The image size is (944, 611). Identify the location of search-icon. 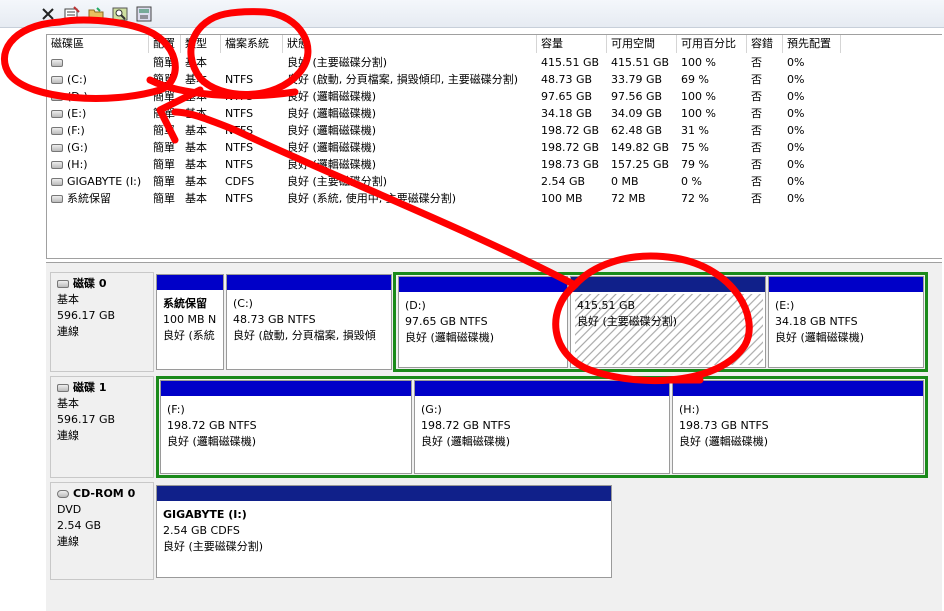
(120, 14).